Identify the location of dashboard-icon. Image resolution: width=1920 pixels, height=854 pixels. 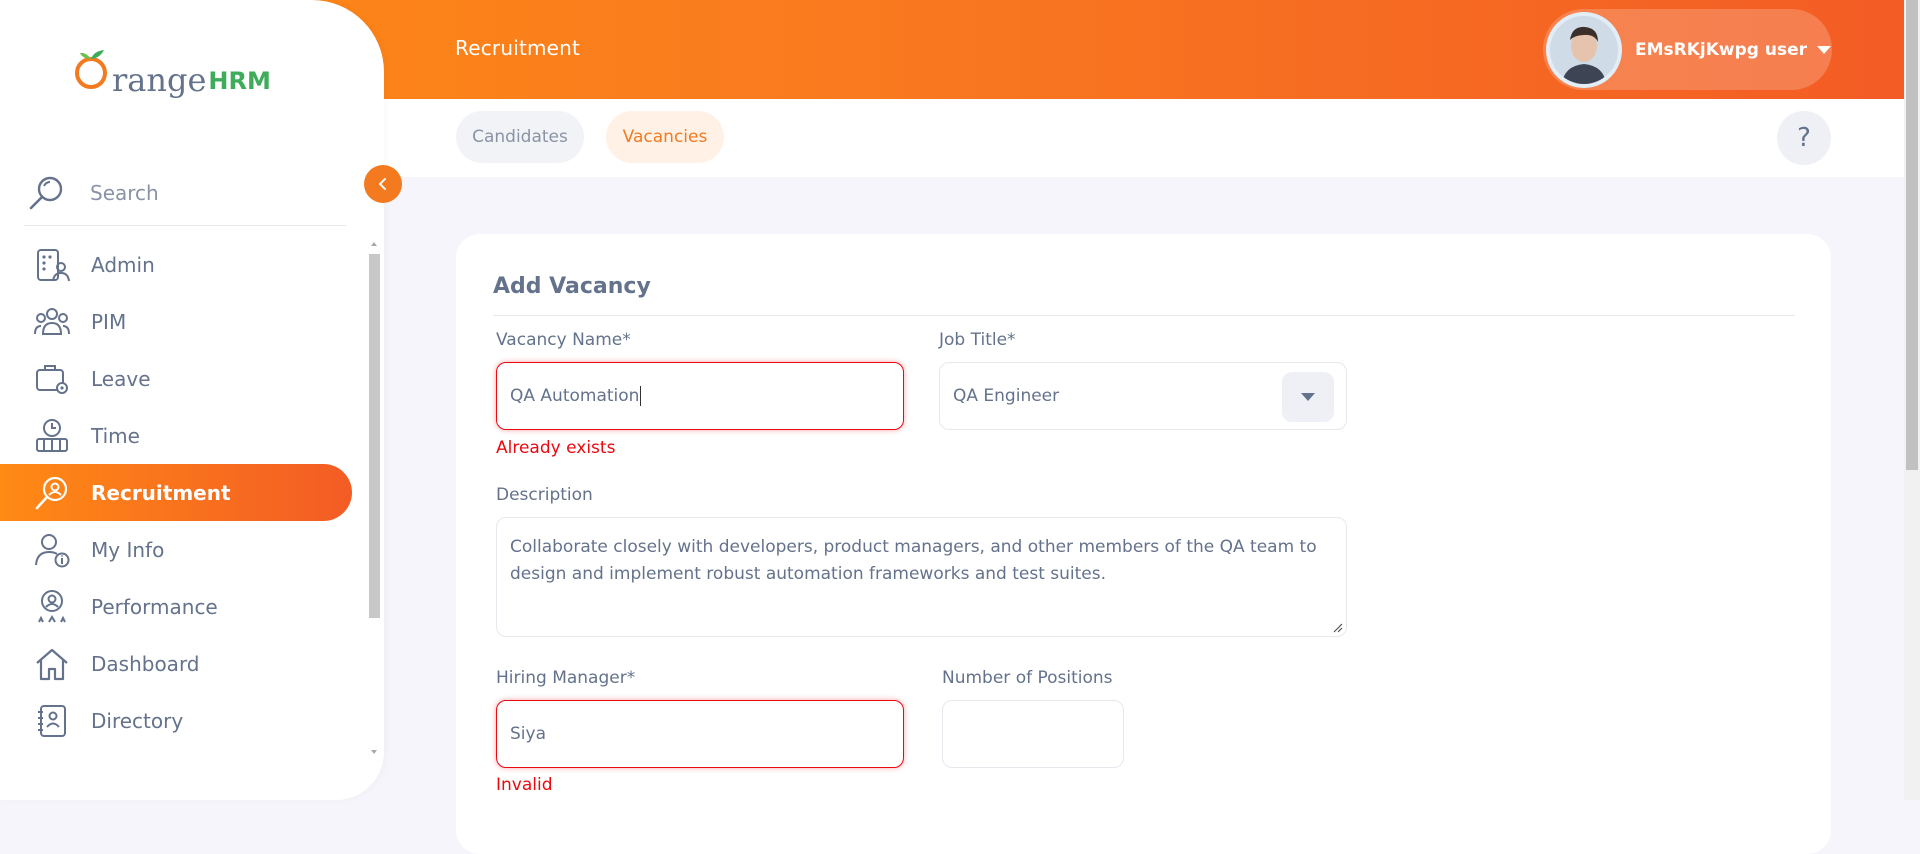
(52, 664).